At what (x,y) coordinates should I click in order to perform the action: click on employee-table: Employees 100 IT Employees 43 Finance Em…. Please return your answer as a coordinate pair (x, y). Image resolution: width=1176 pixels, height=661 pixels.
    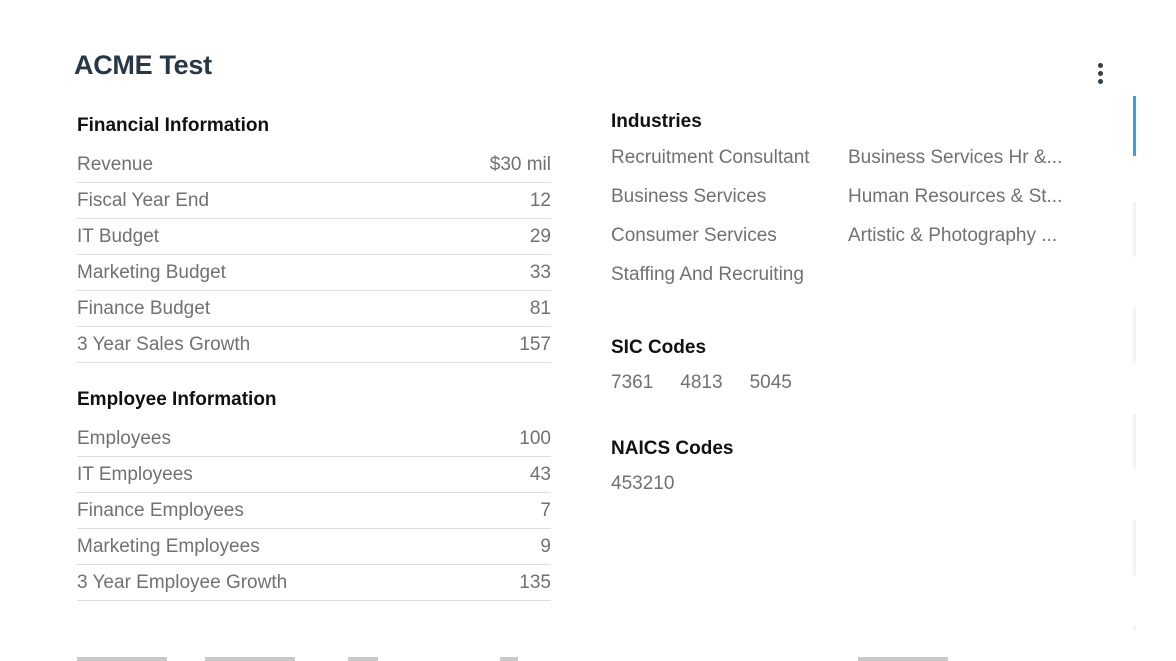
    Looking at the image, I should click on (314, 511).